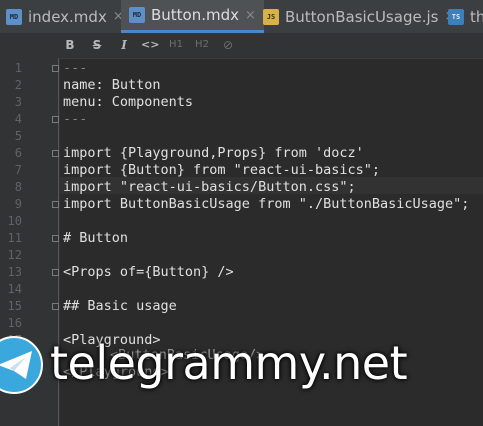  Describe the element at coordinates (202, 45) in the screenshot. I see `heading2-button: H2` at that location.